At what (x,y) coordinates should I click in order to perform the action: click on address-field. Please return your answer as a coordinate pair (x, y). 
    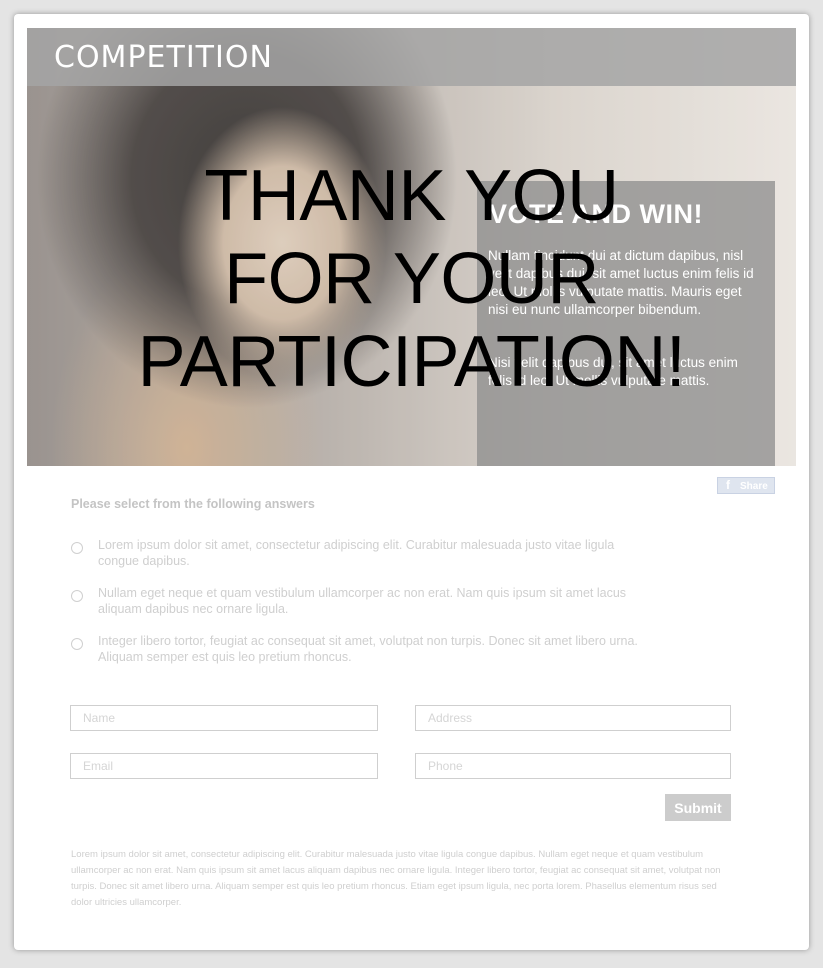
    Looking at the image, I should click on (573, 718).